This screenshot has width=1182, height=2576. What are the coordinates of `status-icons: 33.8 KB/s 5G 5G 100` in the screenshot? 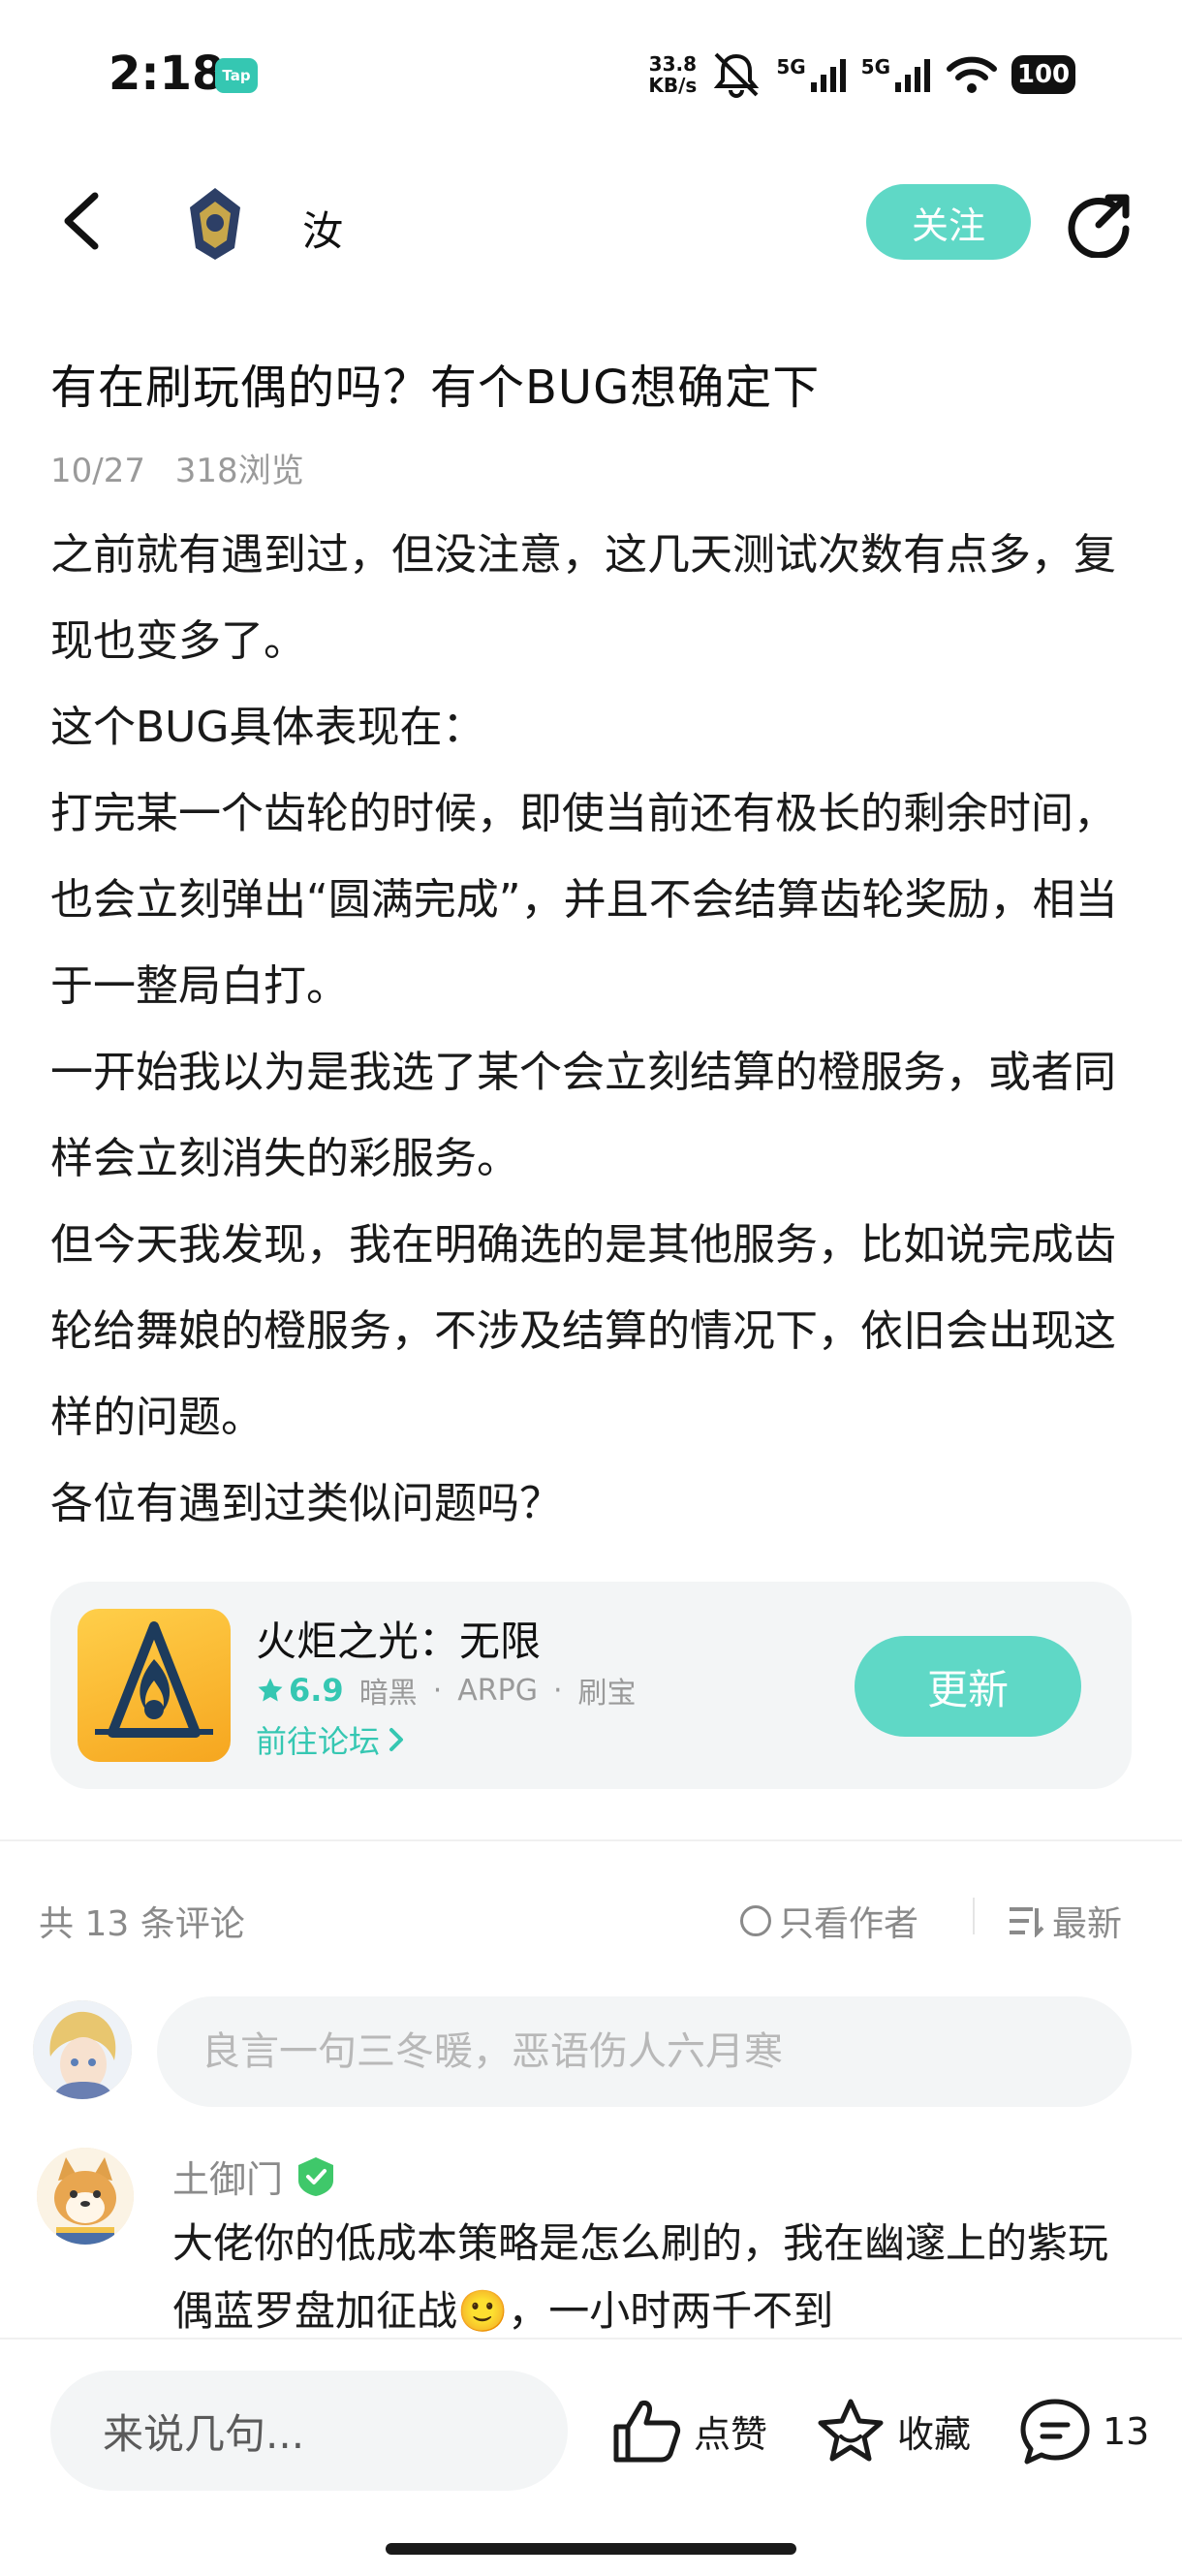 It's located at (862, 74).